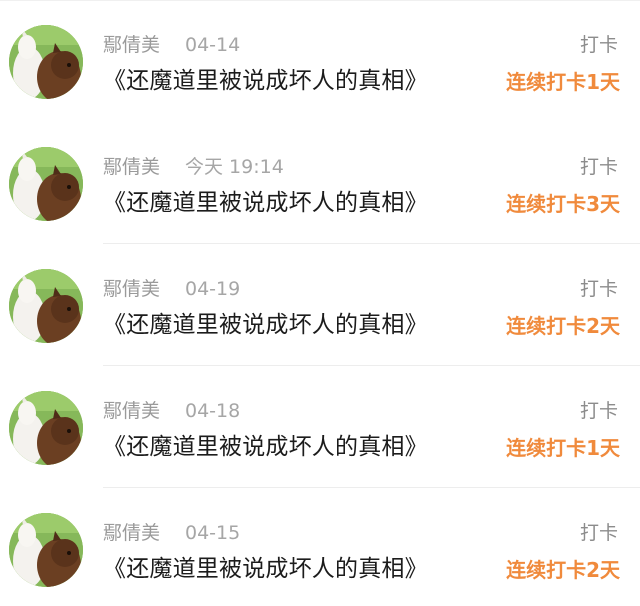 This screenshot has height=606, width=640. What do you see at coordinates (213, 45) in the screenshot?
I see `post-time: 04-14` at bounding box center [213, 45].